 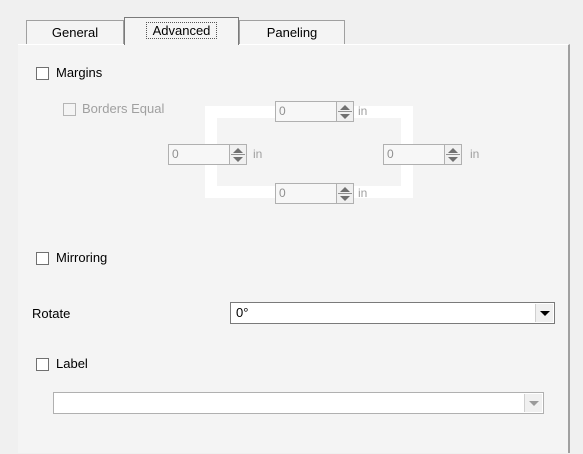 What do you see at coordinates (72, 363) in the screenshot?
I see `label-label: Label` at bounding box center [72, 363].